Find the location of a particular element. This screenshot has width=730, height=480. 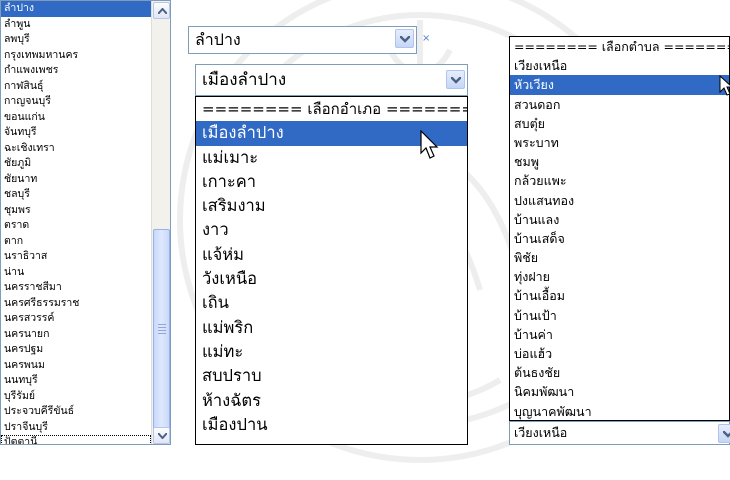

province-option: ขอนแก่น is located at coordinates (76, 118).